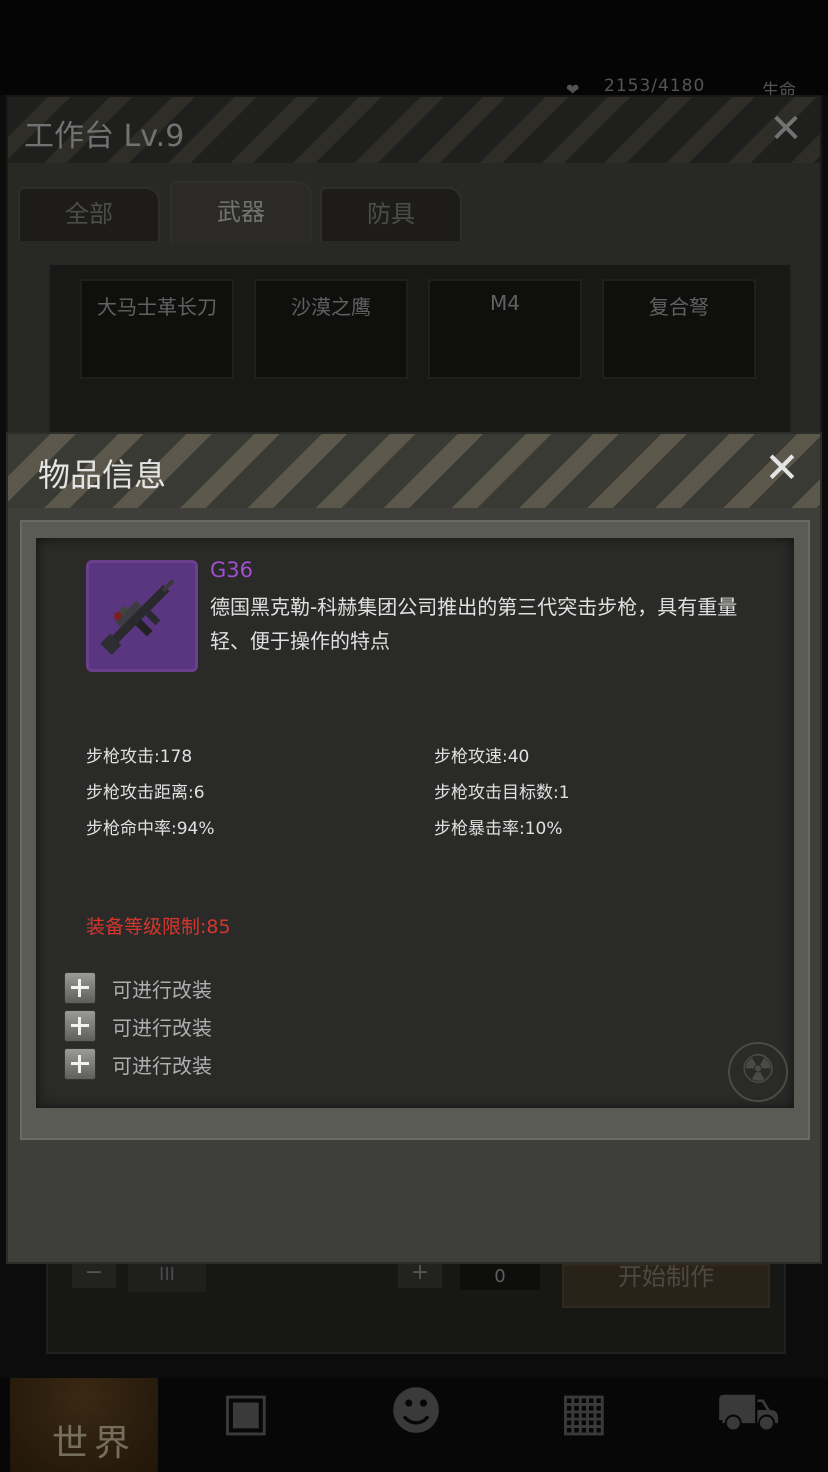  Describe the element at coordinates (139, 757) in the screenshot. I see `stat-attack: 步枪攻击:178` at that location.